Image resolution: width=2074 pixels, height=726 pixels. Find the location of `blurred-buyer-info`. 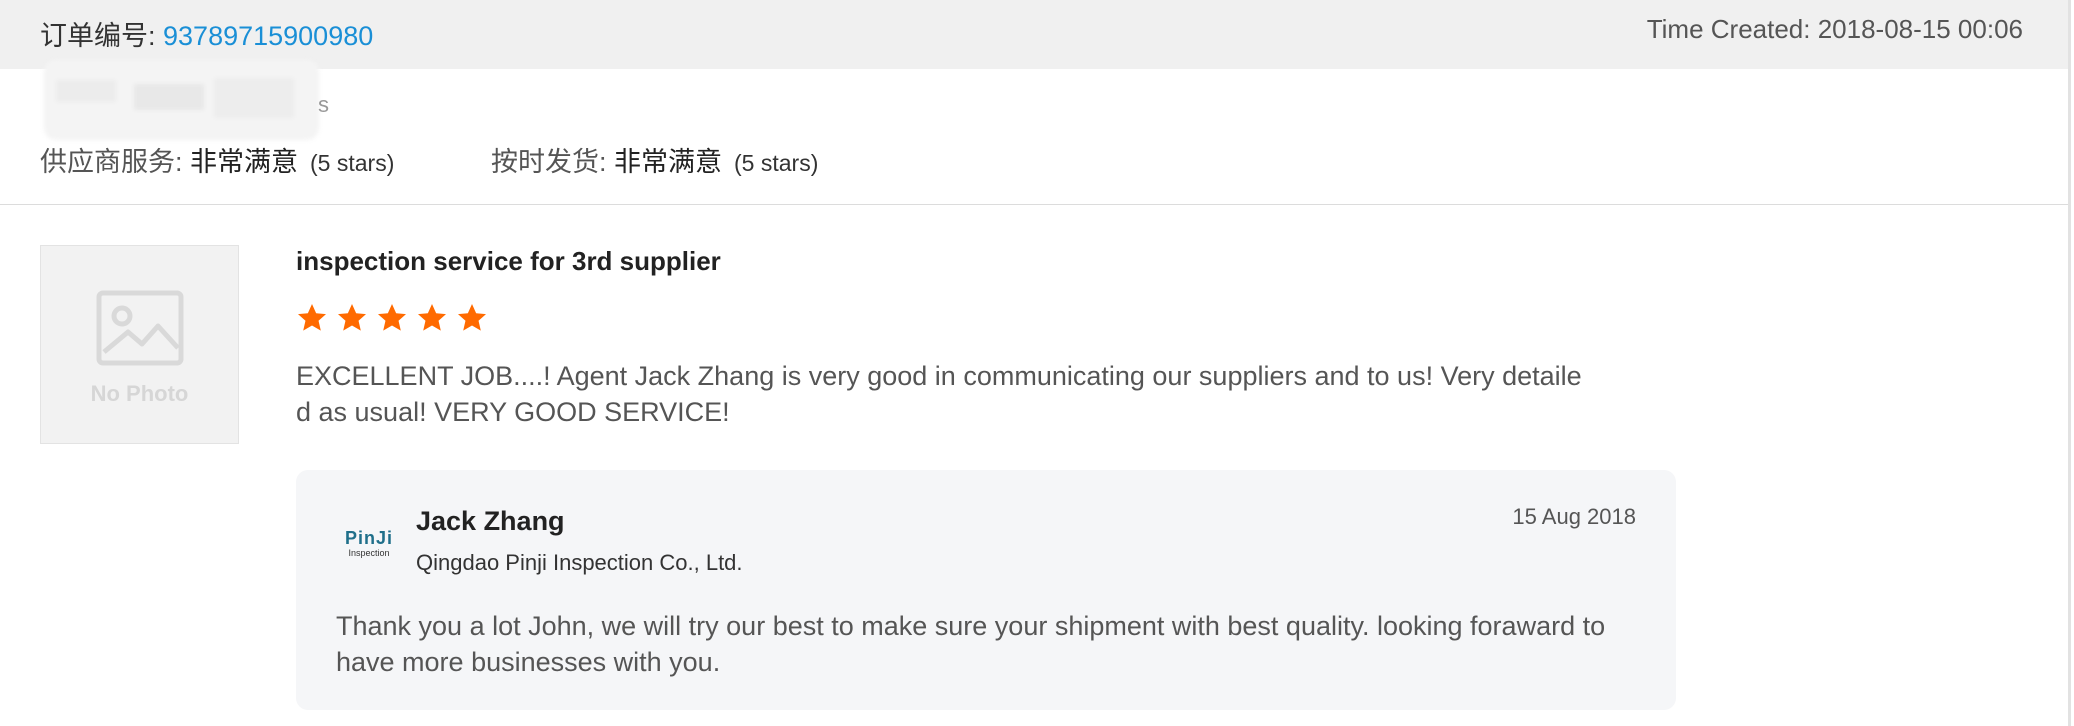

blurred-buyer-info is located at coordinates (181, 100).